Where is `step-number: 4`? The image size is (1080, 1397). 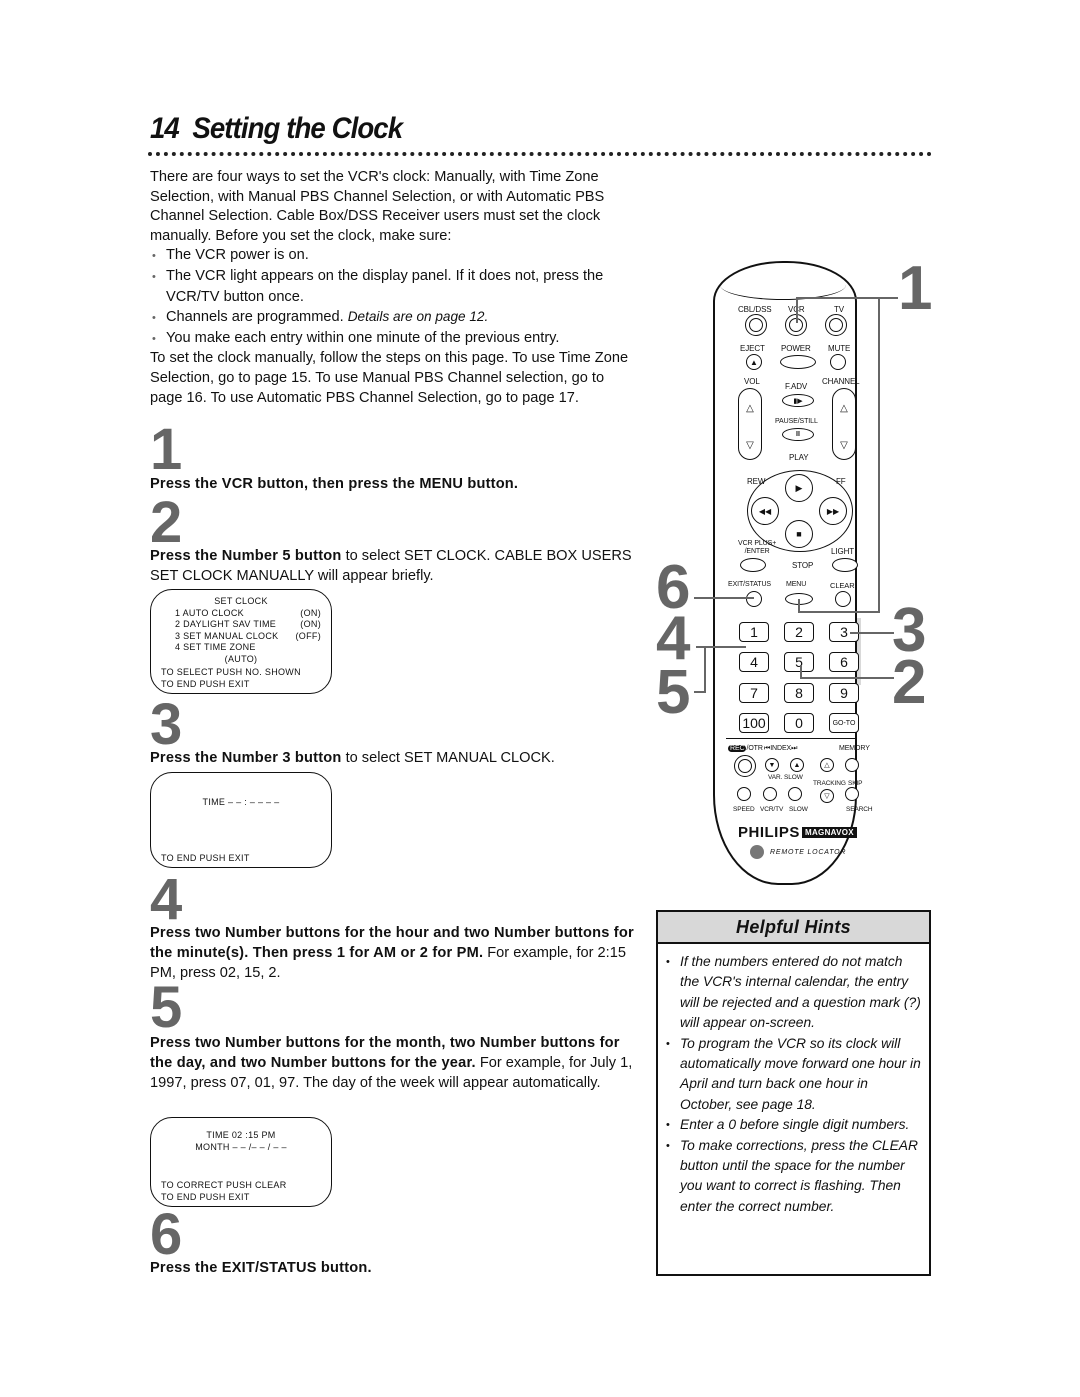 step-number: 4 is located at coordinates (166, 899).